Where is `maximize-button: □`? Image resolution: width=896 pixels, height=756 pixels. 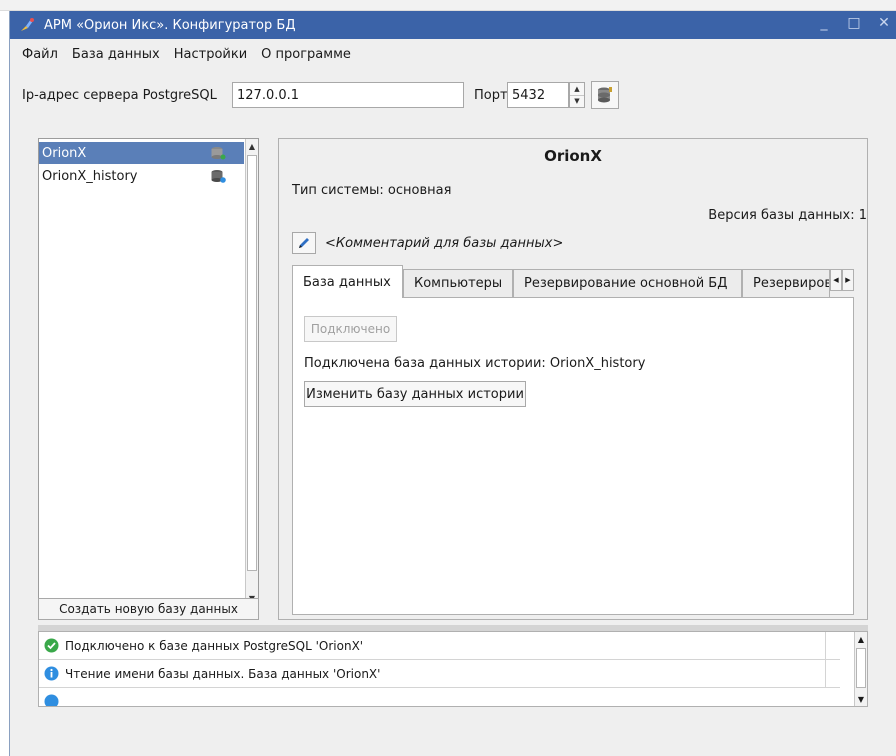 maximize-button: □ is located at coordinates (854, 23).